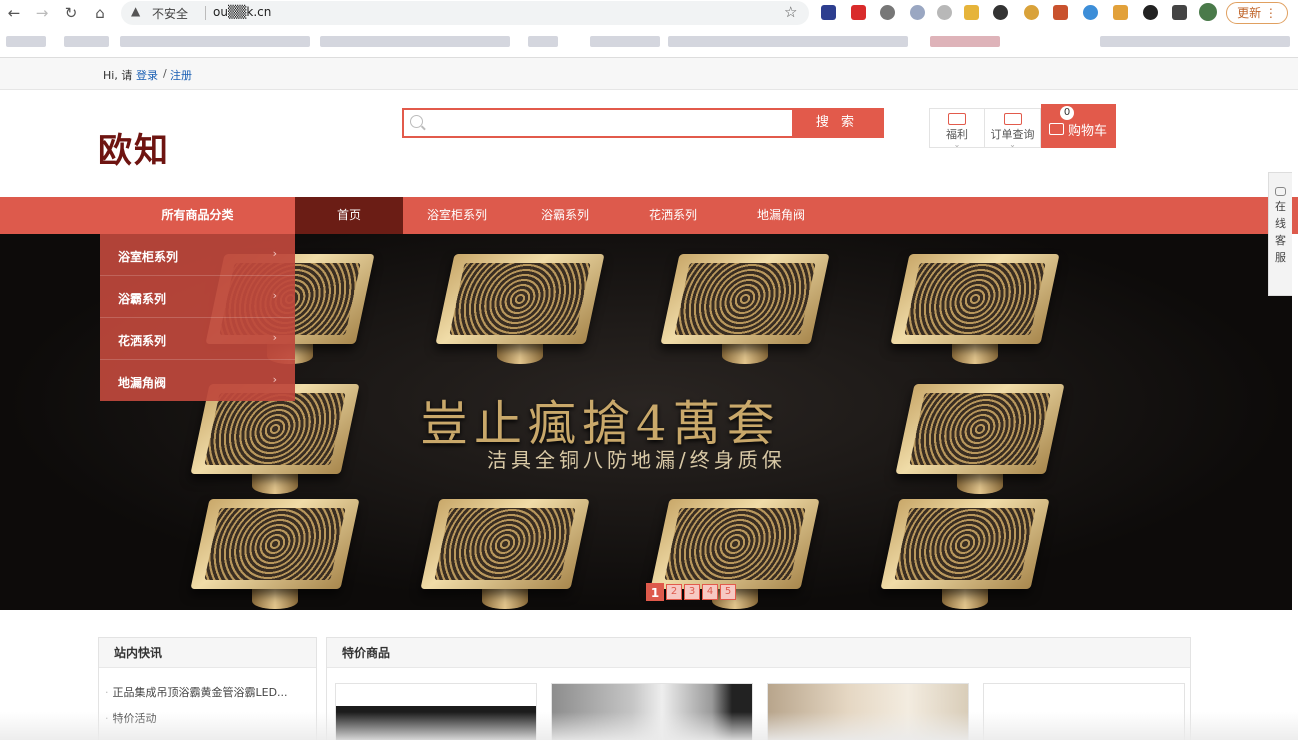 The width and height of the screenshot is (1298, 740). I want to click on category-menu: 浴室柜系列 › 浴霸系列 › 花洒系列 › 地漏角阀 ›, so click(197, 317).